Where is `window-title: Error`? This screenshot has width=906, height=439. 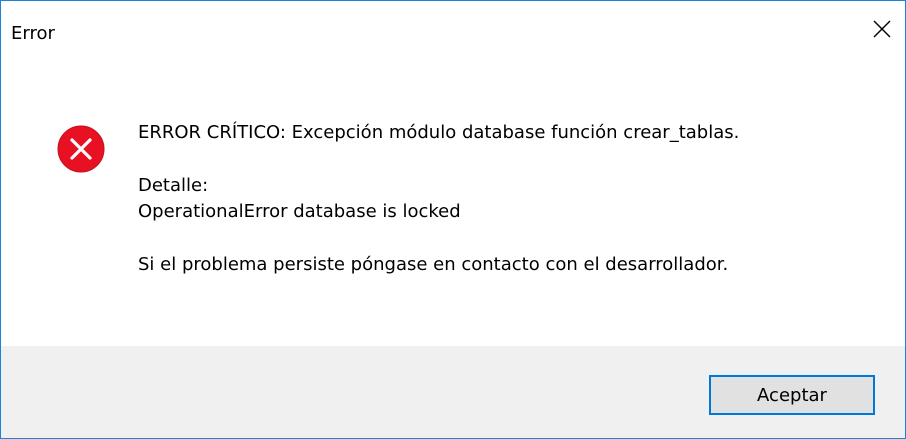
window-title: Error is located at coordinates (33, 33).